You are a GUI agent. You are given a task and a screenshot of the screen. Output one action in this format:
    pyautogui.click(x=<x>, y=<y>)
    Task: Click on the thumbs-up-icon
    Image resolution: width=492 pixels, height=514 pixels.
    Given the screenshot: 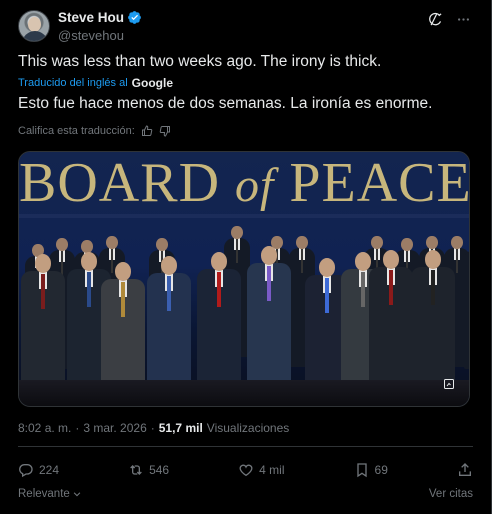 What is the action you would take?
    pyautogui.click(x=147, y=131)
    